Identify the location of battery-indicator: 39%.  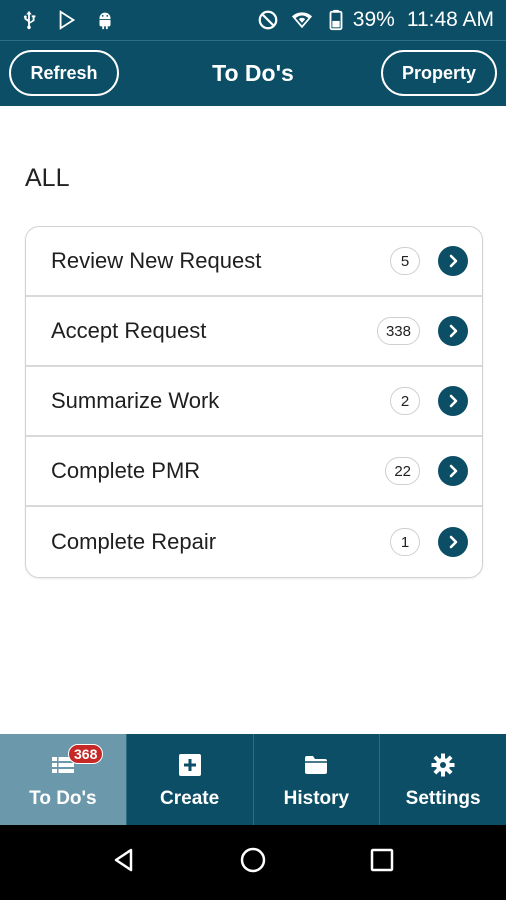
(360, 20).